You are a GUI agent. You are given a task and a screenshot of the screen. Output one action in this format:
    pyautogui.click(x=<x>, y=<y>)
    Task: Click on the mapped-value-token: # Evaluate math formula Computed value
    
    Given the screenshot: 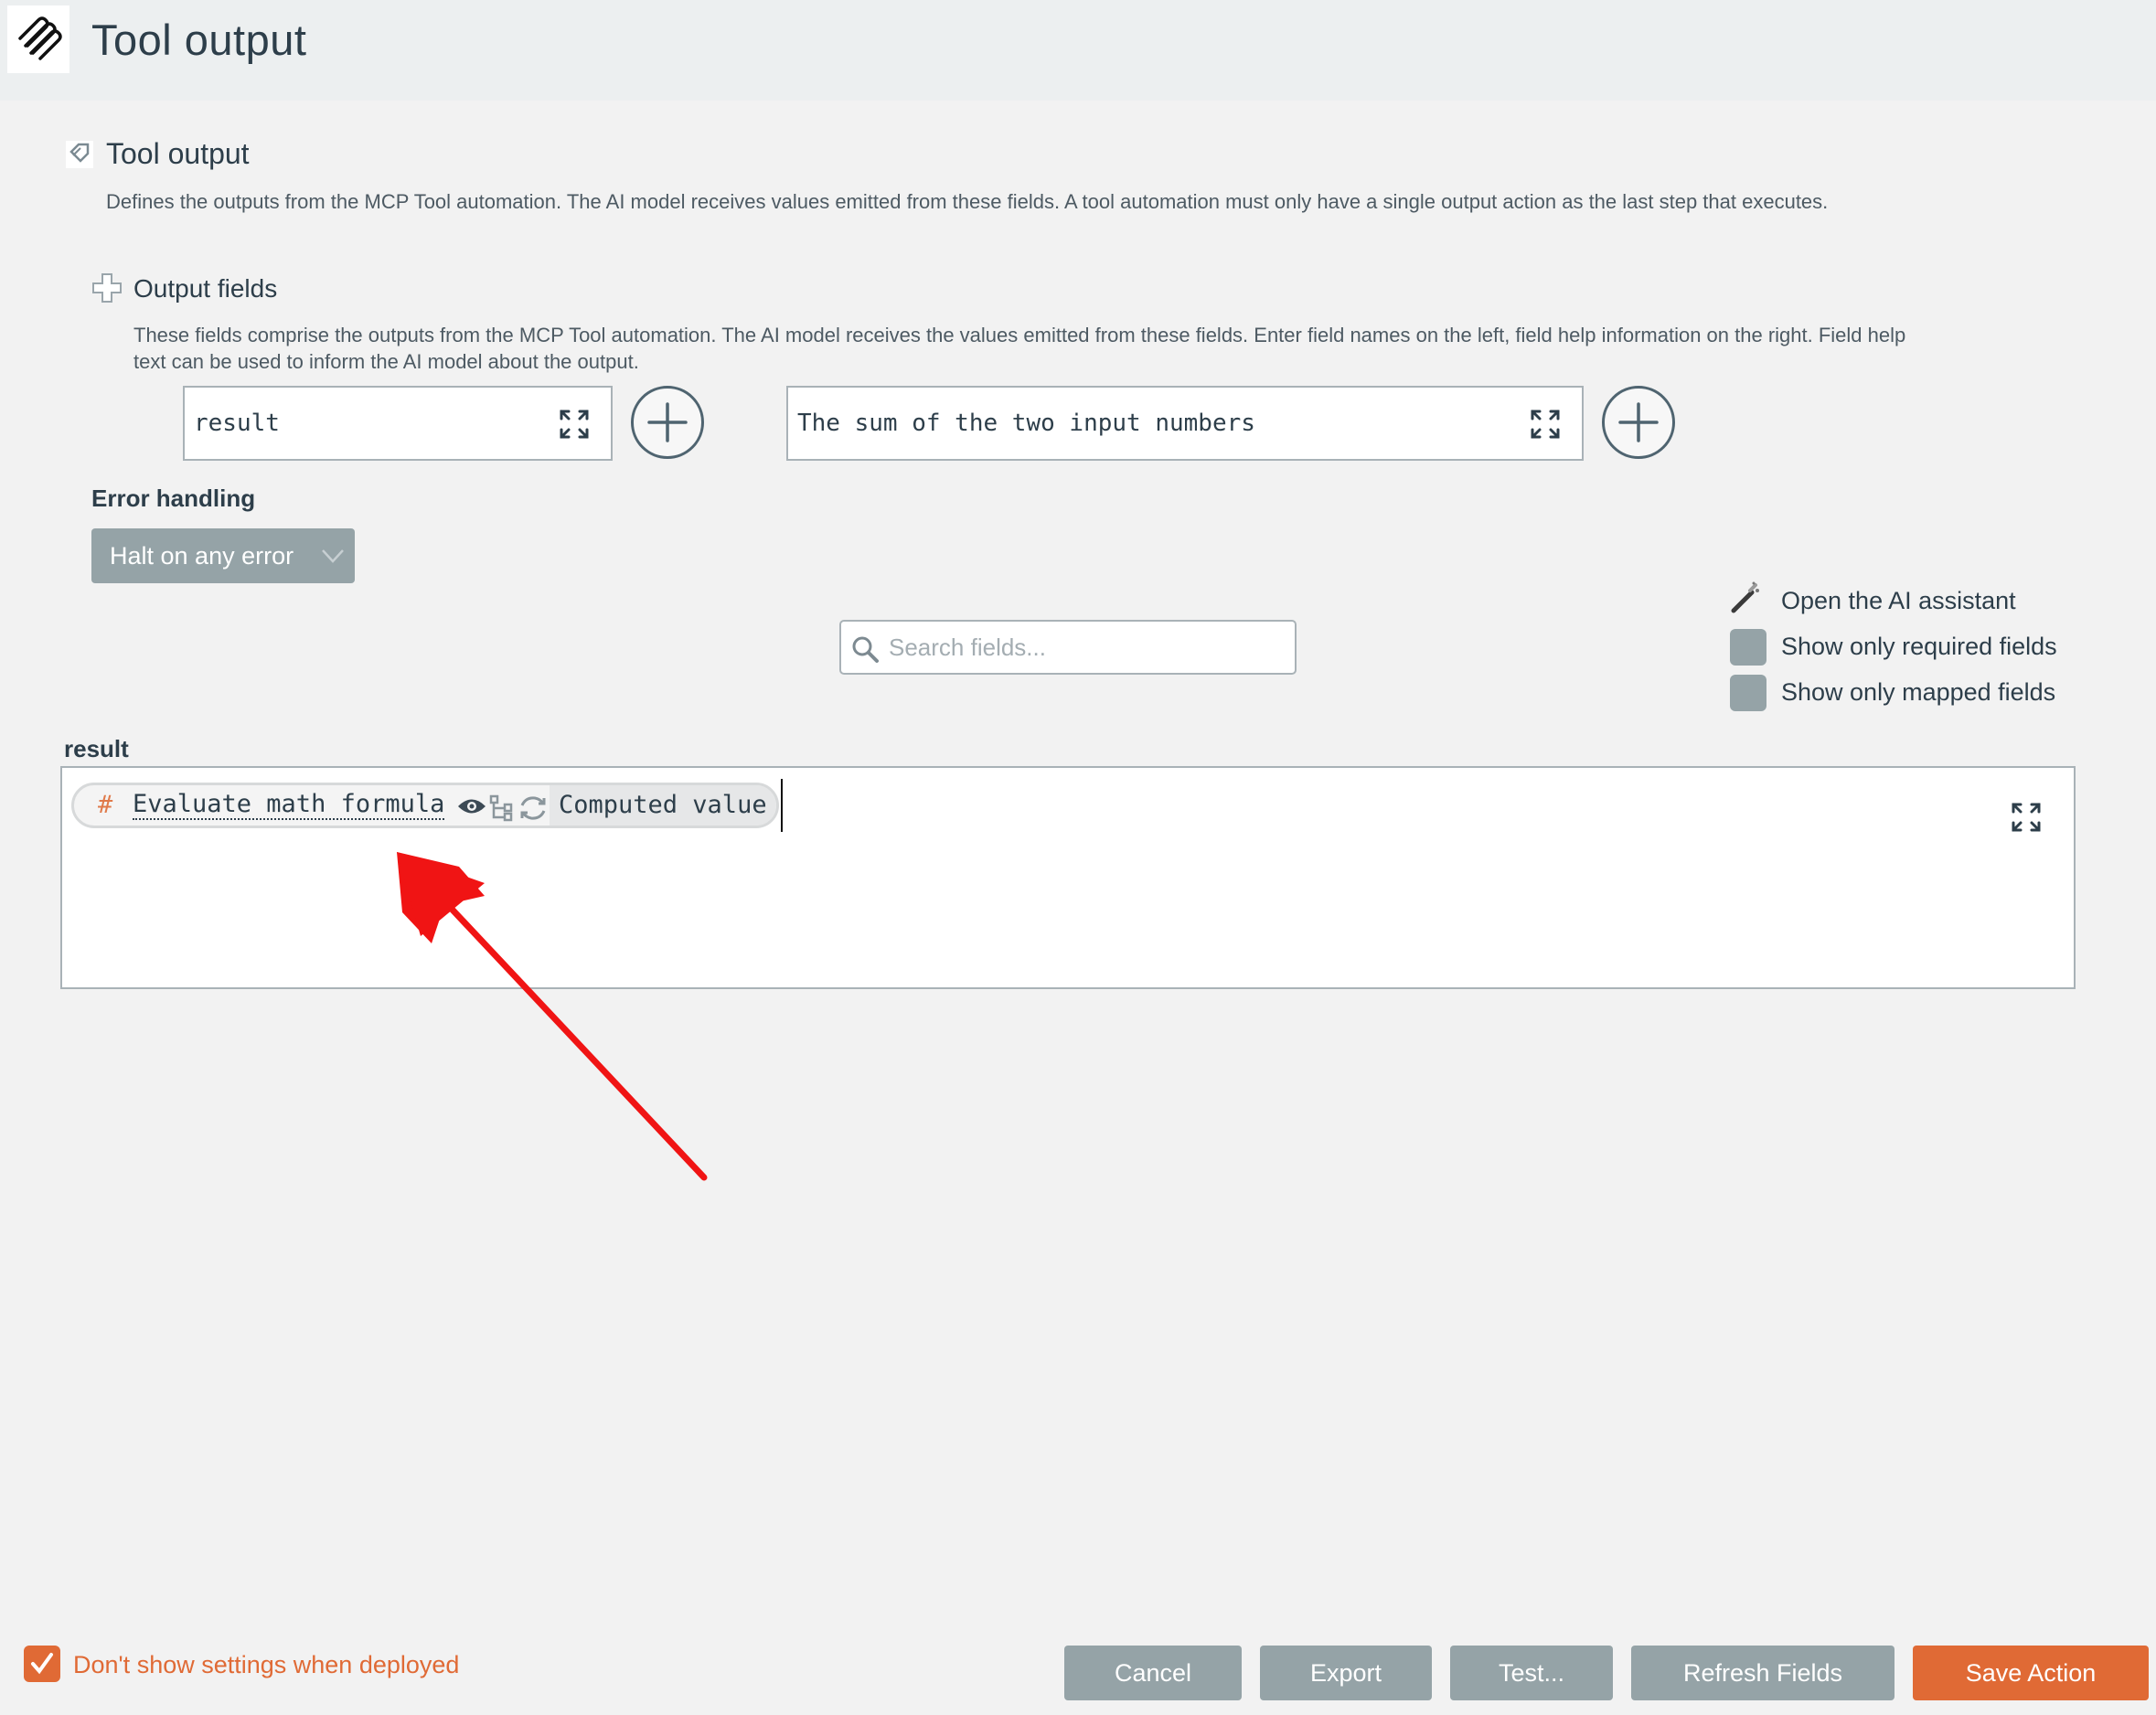 What is the action you would take?
    pyautogui.click(x=425, y=806)
    